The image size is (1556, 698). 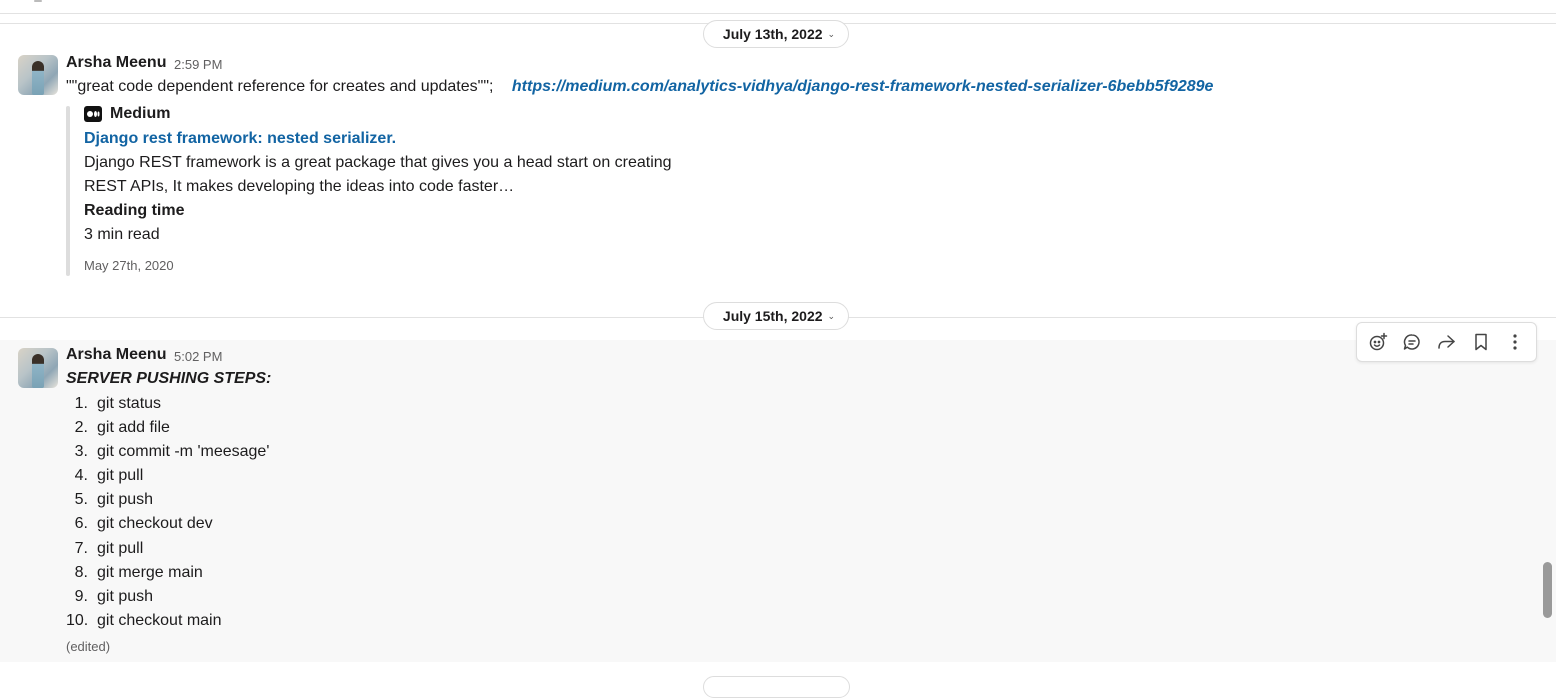 I want to click on list-item: 9. git push, so click(x=114, y=596).